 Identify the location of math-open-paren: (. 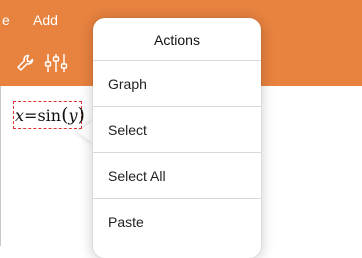
(65, 115).